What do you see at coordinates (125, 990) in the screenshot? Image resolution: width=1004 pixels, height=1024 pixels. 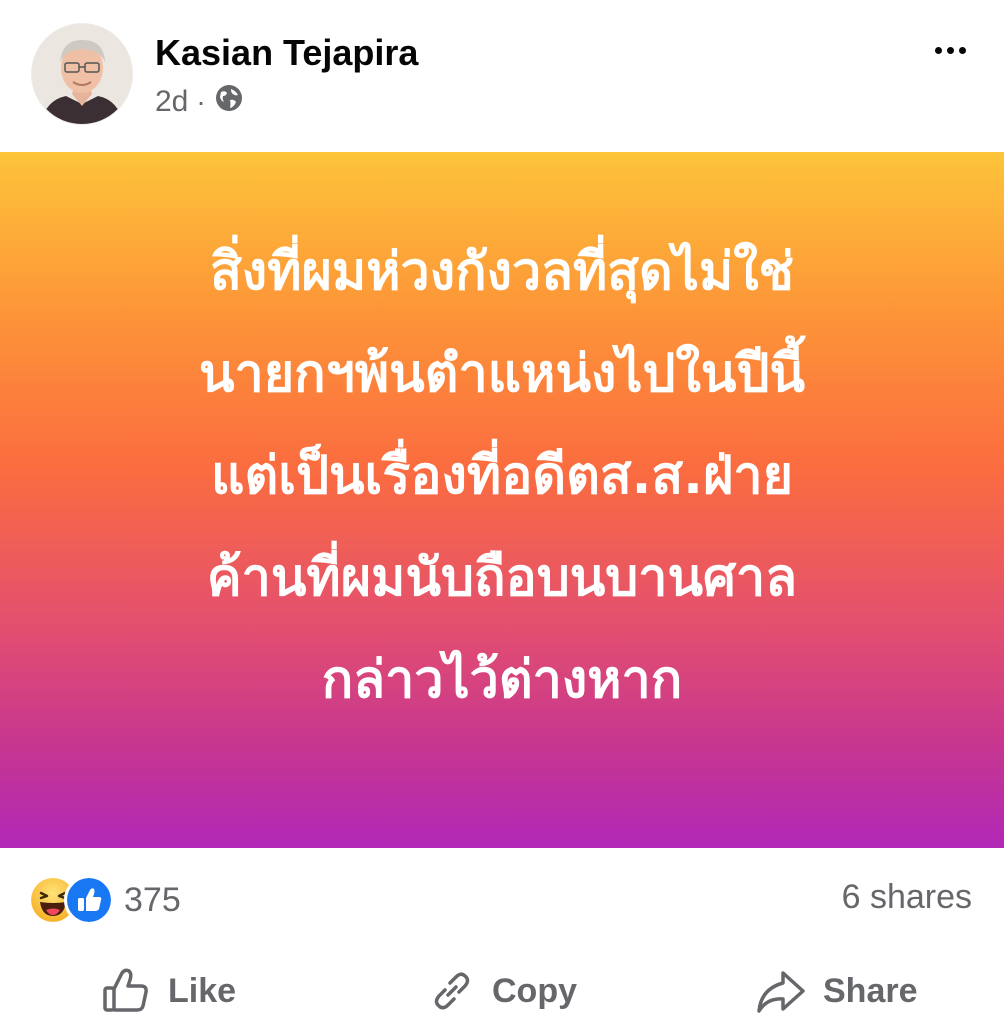 I see `thumbs-up-icon` at bounding box center [125, 990].